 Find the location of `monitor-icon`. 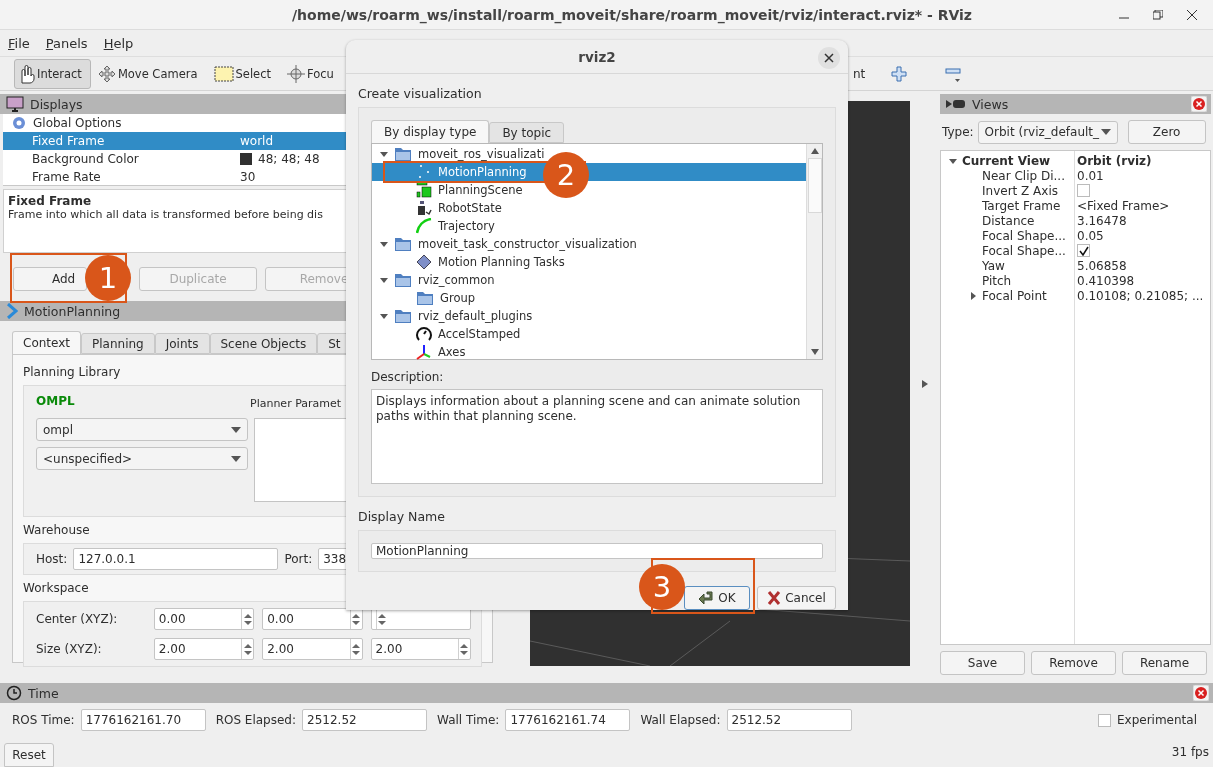

monitor-icon is located at coordinates (15, 104).